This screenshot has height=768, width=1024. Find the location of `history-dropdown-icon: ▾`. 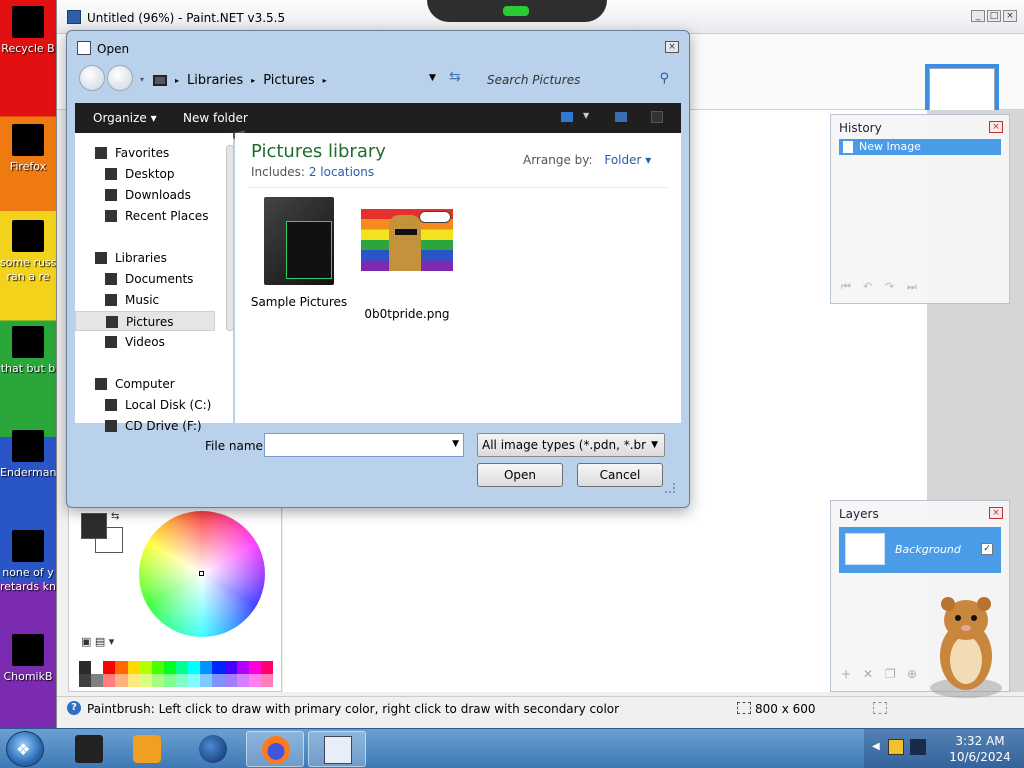

history-dropdown-icon: ▾ is located at coordinates (142, 79).